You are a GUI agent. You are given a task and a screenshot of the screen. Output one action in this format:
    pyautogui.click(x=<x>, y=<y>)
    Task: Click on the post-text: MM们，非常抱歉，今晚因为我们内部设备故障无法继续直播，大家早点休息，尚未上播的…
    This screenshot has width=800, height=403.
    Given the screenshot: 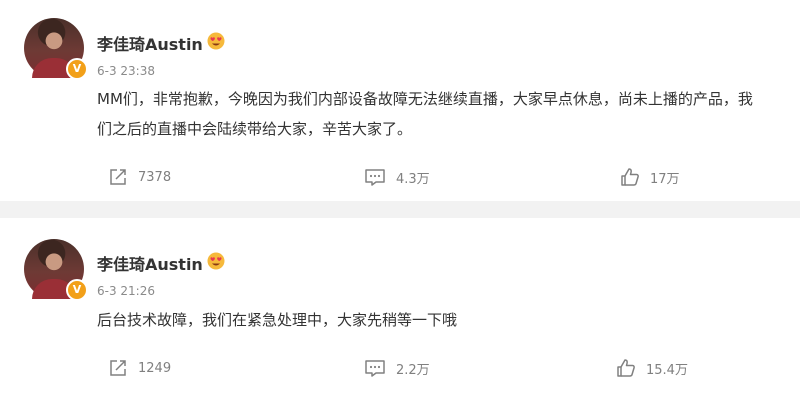 What is the action you would take?
    pyautogui.click(x=425, y=114)
    